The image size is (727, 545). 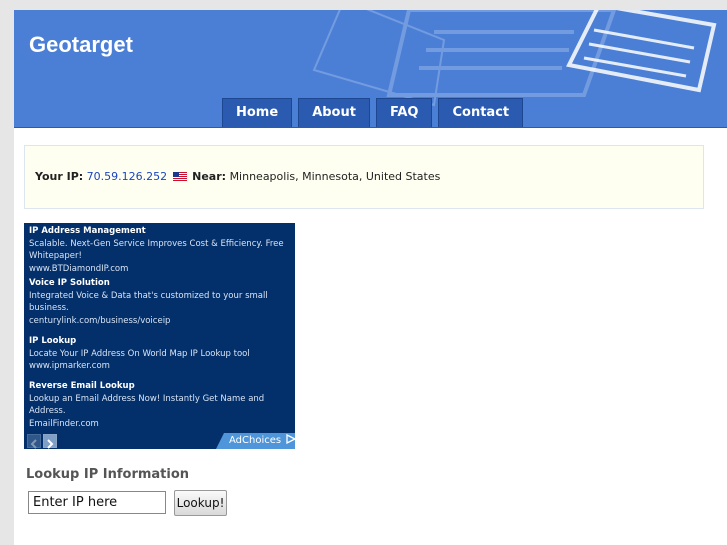 I want to click on nav-contact: Contact, so click(x=481, y=112).